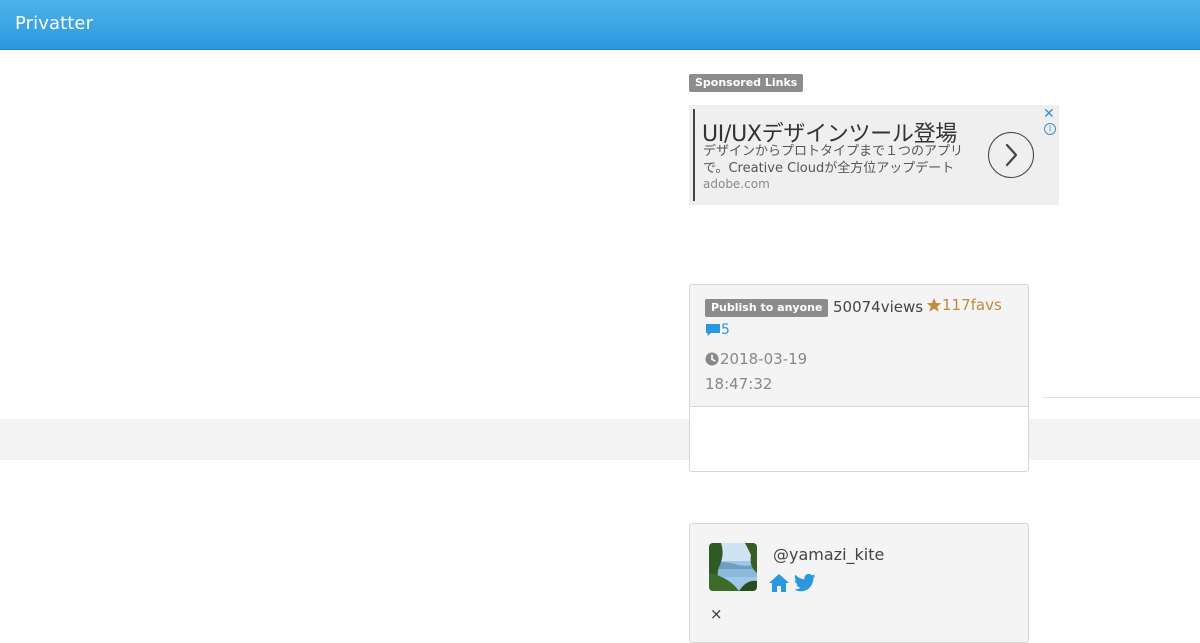  Describe the element at coordinates (716, 614) in the screenshot. I see `close-icon: ×` at that location.